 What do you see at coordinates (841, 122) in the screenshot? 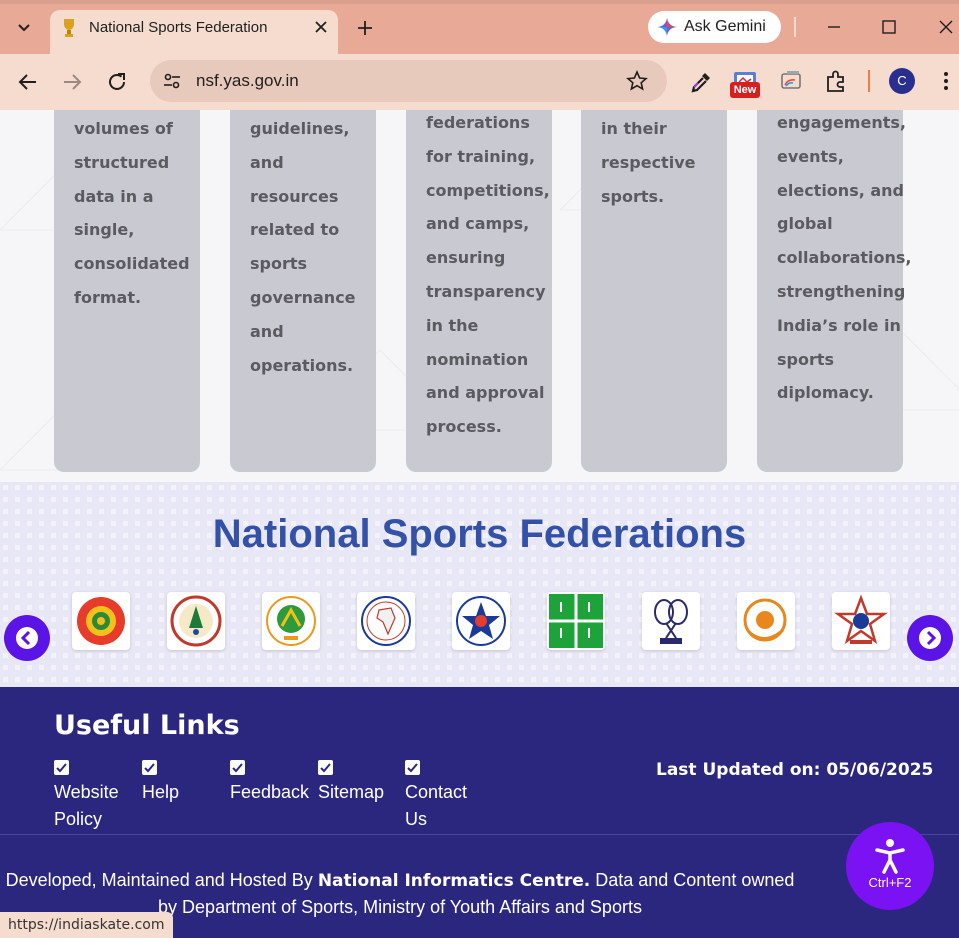
I see `feature-card-line: engagements,` at bounding box center [841, 122].